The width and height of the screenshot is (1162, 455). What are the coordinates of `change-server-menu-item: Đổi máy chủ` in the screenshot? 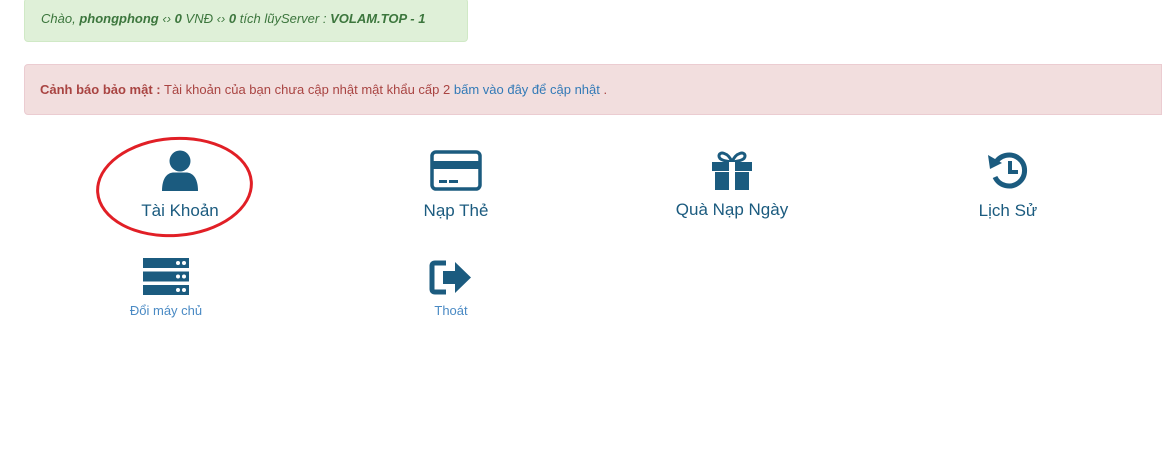 It's located at (166, 287).